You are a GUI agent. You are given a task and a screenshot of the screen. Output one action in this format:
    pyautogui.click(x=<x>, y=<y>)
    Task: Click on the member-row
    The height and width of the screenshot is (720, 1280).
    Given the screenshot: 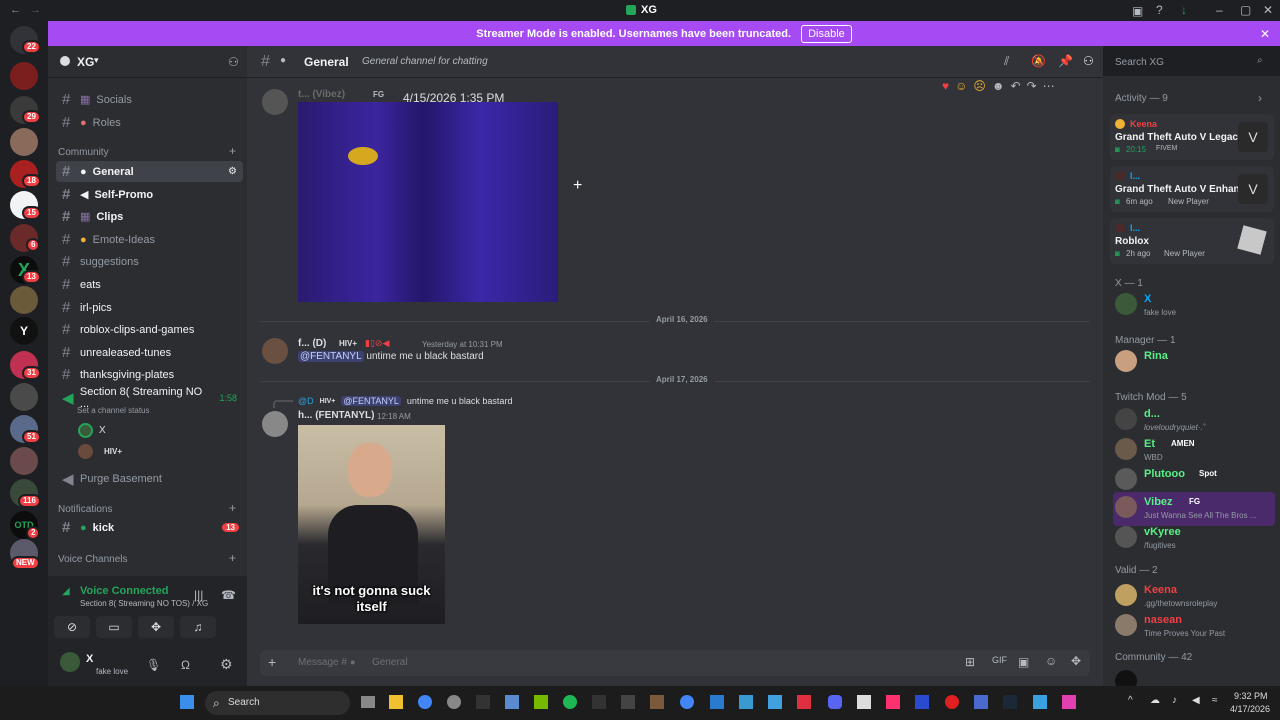 What is the action you would take?
    pyautogui.click(x=1193, y=679)
    